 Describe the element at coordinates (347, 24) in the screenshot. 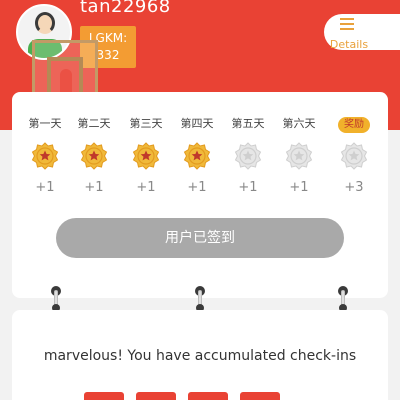

I see `list-icon` at that location.